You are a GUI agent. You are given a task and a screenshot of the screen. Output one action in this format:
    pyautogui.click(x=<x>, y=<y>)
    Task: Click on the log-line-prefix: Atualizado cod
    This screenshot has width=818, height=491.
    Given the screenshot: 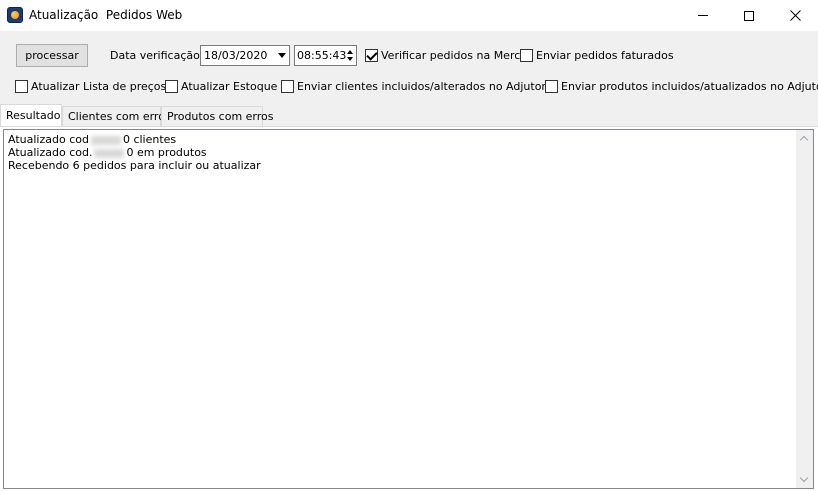 What is the action you would take?
    pyautogui.click(x=48, y=139)
    